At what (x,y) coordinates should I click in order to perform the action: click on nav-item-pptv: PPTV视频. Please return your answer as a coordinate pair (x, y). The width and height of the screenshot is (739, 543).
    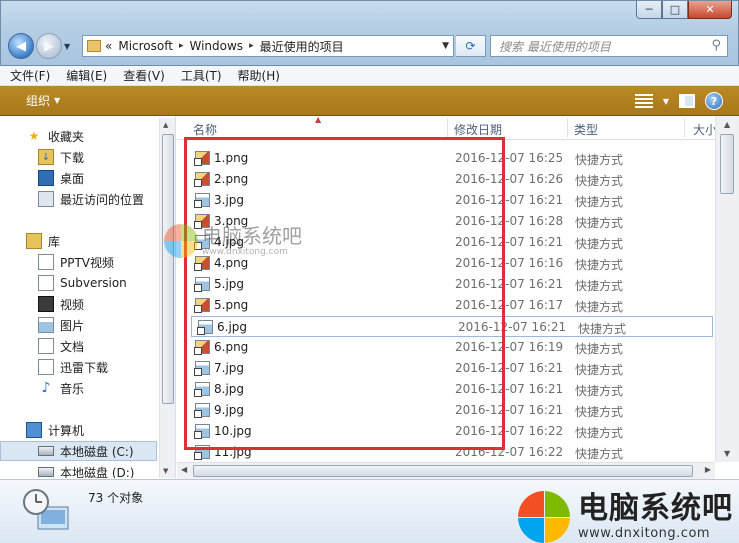
    Looking at the image, I should click on (76, 262).